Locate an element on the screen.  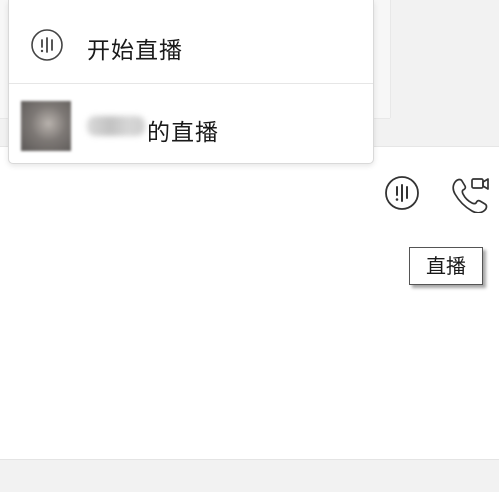
menu-item-label: 的直播 is located at coordinates (183, 133).